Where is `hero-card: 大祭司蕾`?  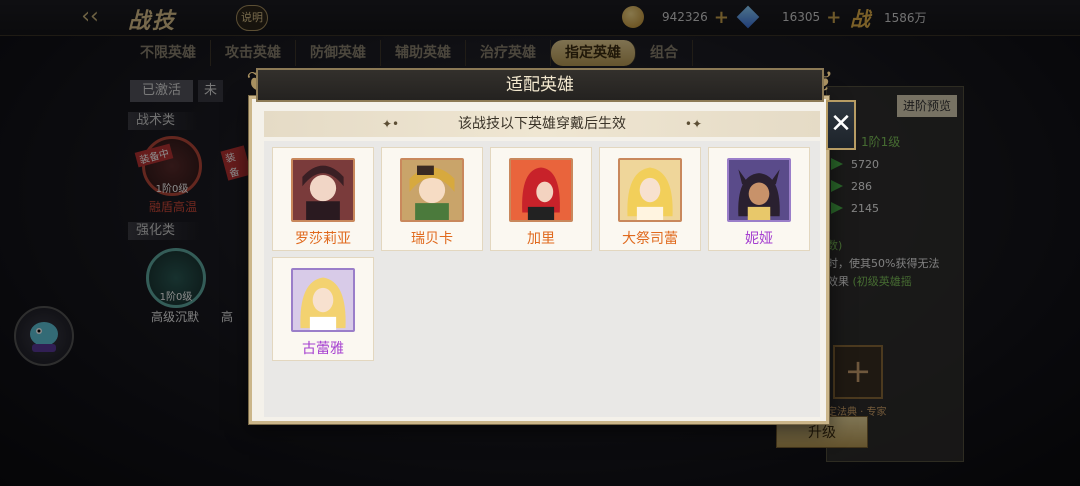
hero-card: 大祭司蕾 is located at coordinates (650, 199).